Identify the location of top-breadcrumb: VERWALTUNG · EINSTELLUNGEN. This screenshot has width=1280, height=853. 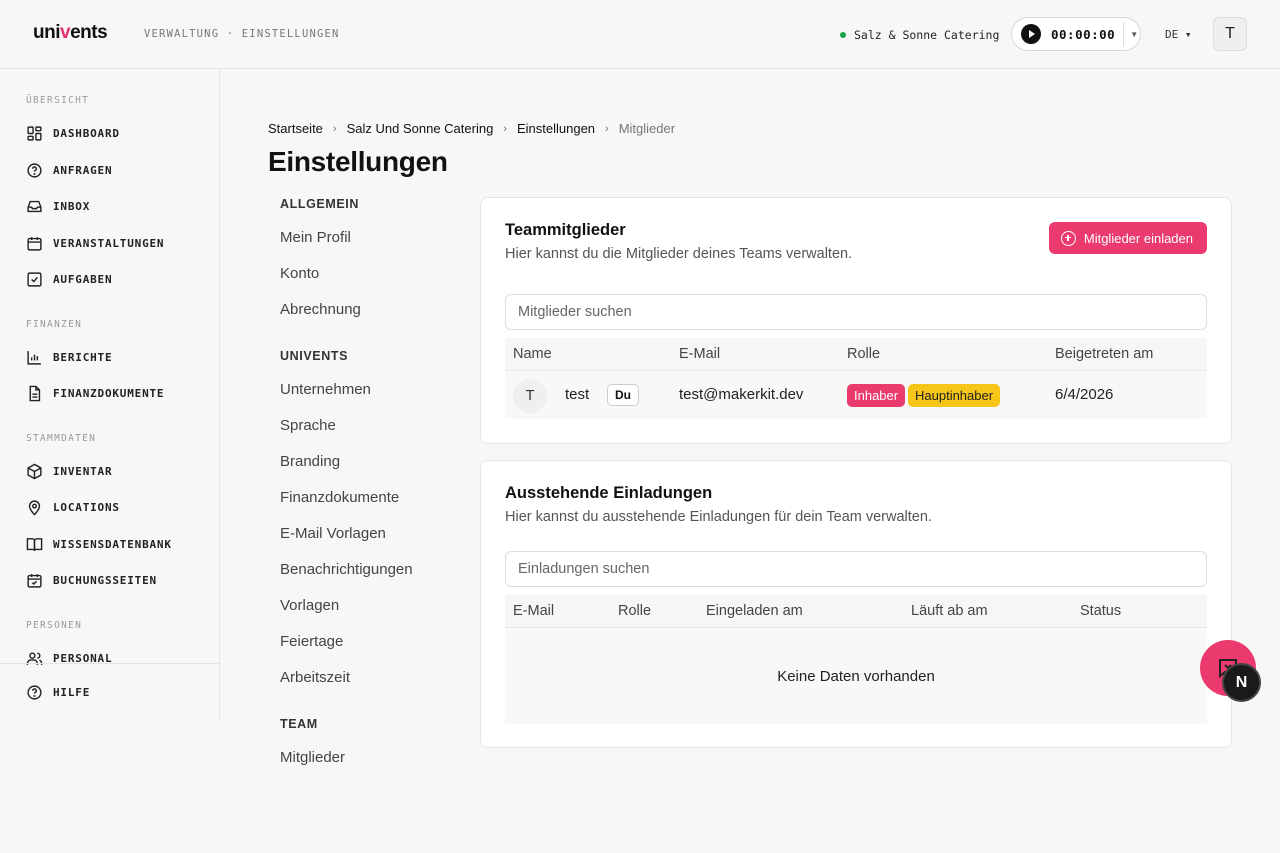
(242, 34).